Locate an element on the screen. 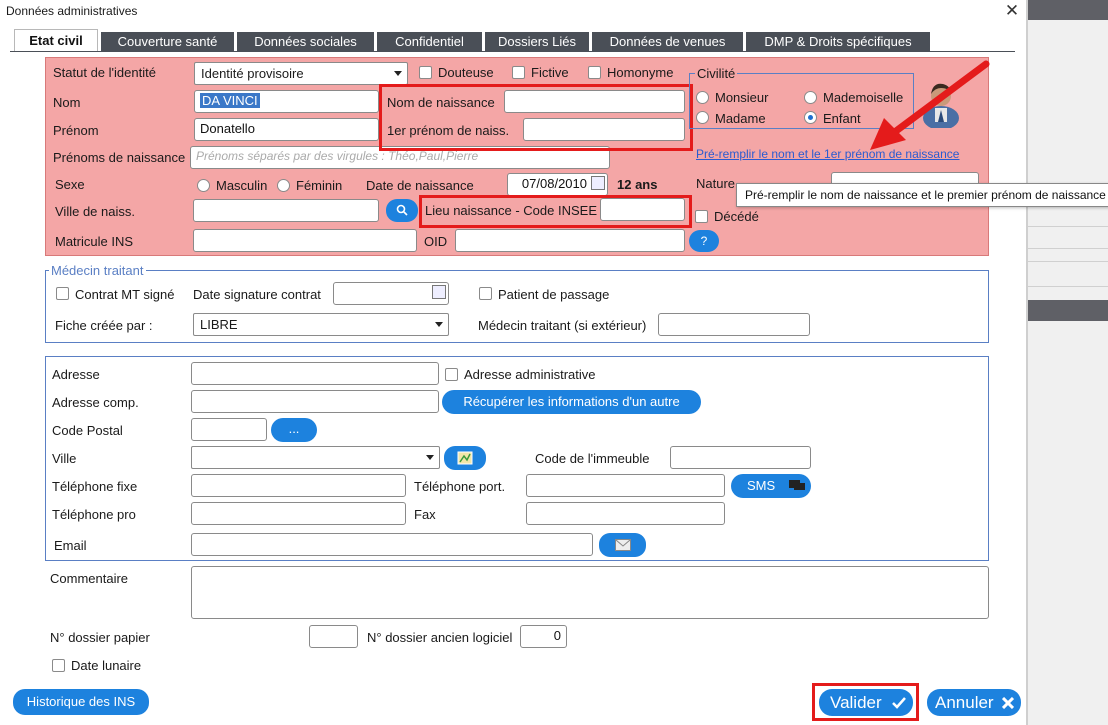  tab-etat-civil: Etat civil is located at coordinates (56, 40).